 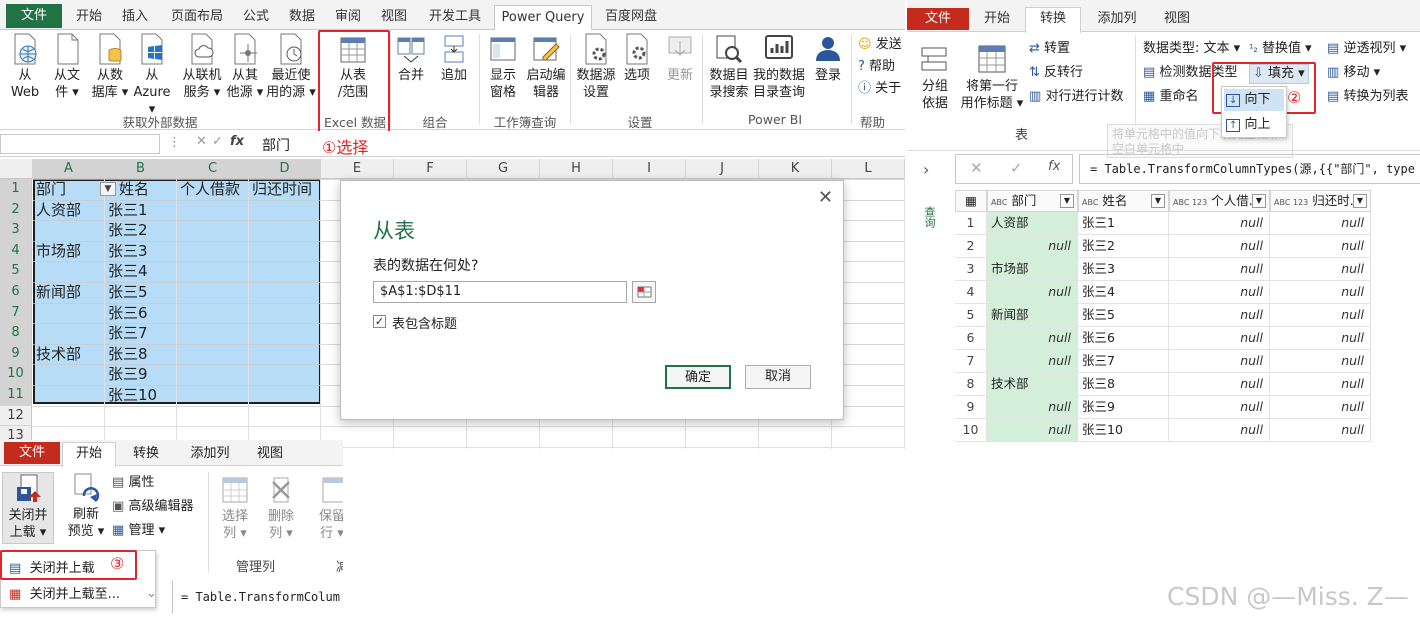 I want to click on tab-review: 审阅, so click(x=348, y=17).